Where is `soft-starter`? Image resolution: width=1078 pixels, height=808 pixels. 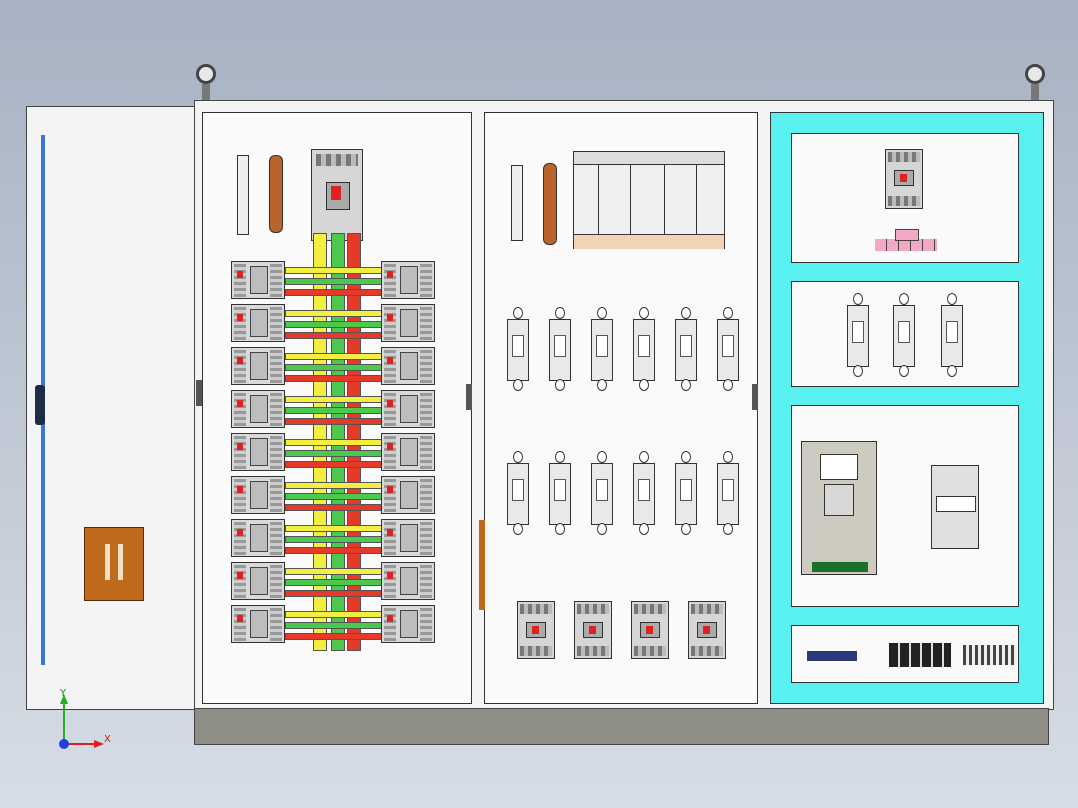 soft-starter is located at coordinates (839, 508).